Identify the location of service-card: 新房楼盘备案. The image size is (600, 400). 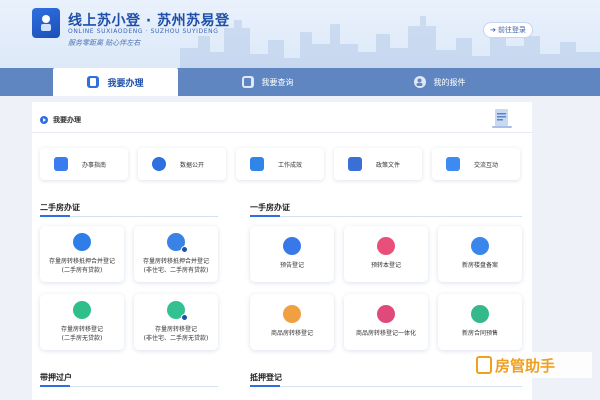
(480, 254).